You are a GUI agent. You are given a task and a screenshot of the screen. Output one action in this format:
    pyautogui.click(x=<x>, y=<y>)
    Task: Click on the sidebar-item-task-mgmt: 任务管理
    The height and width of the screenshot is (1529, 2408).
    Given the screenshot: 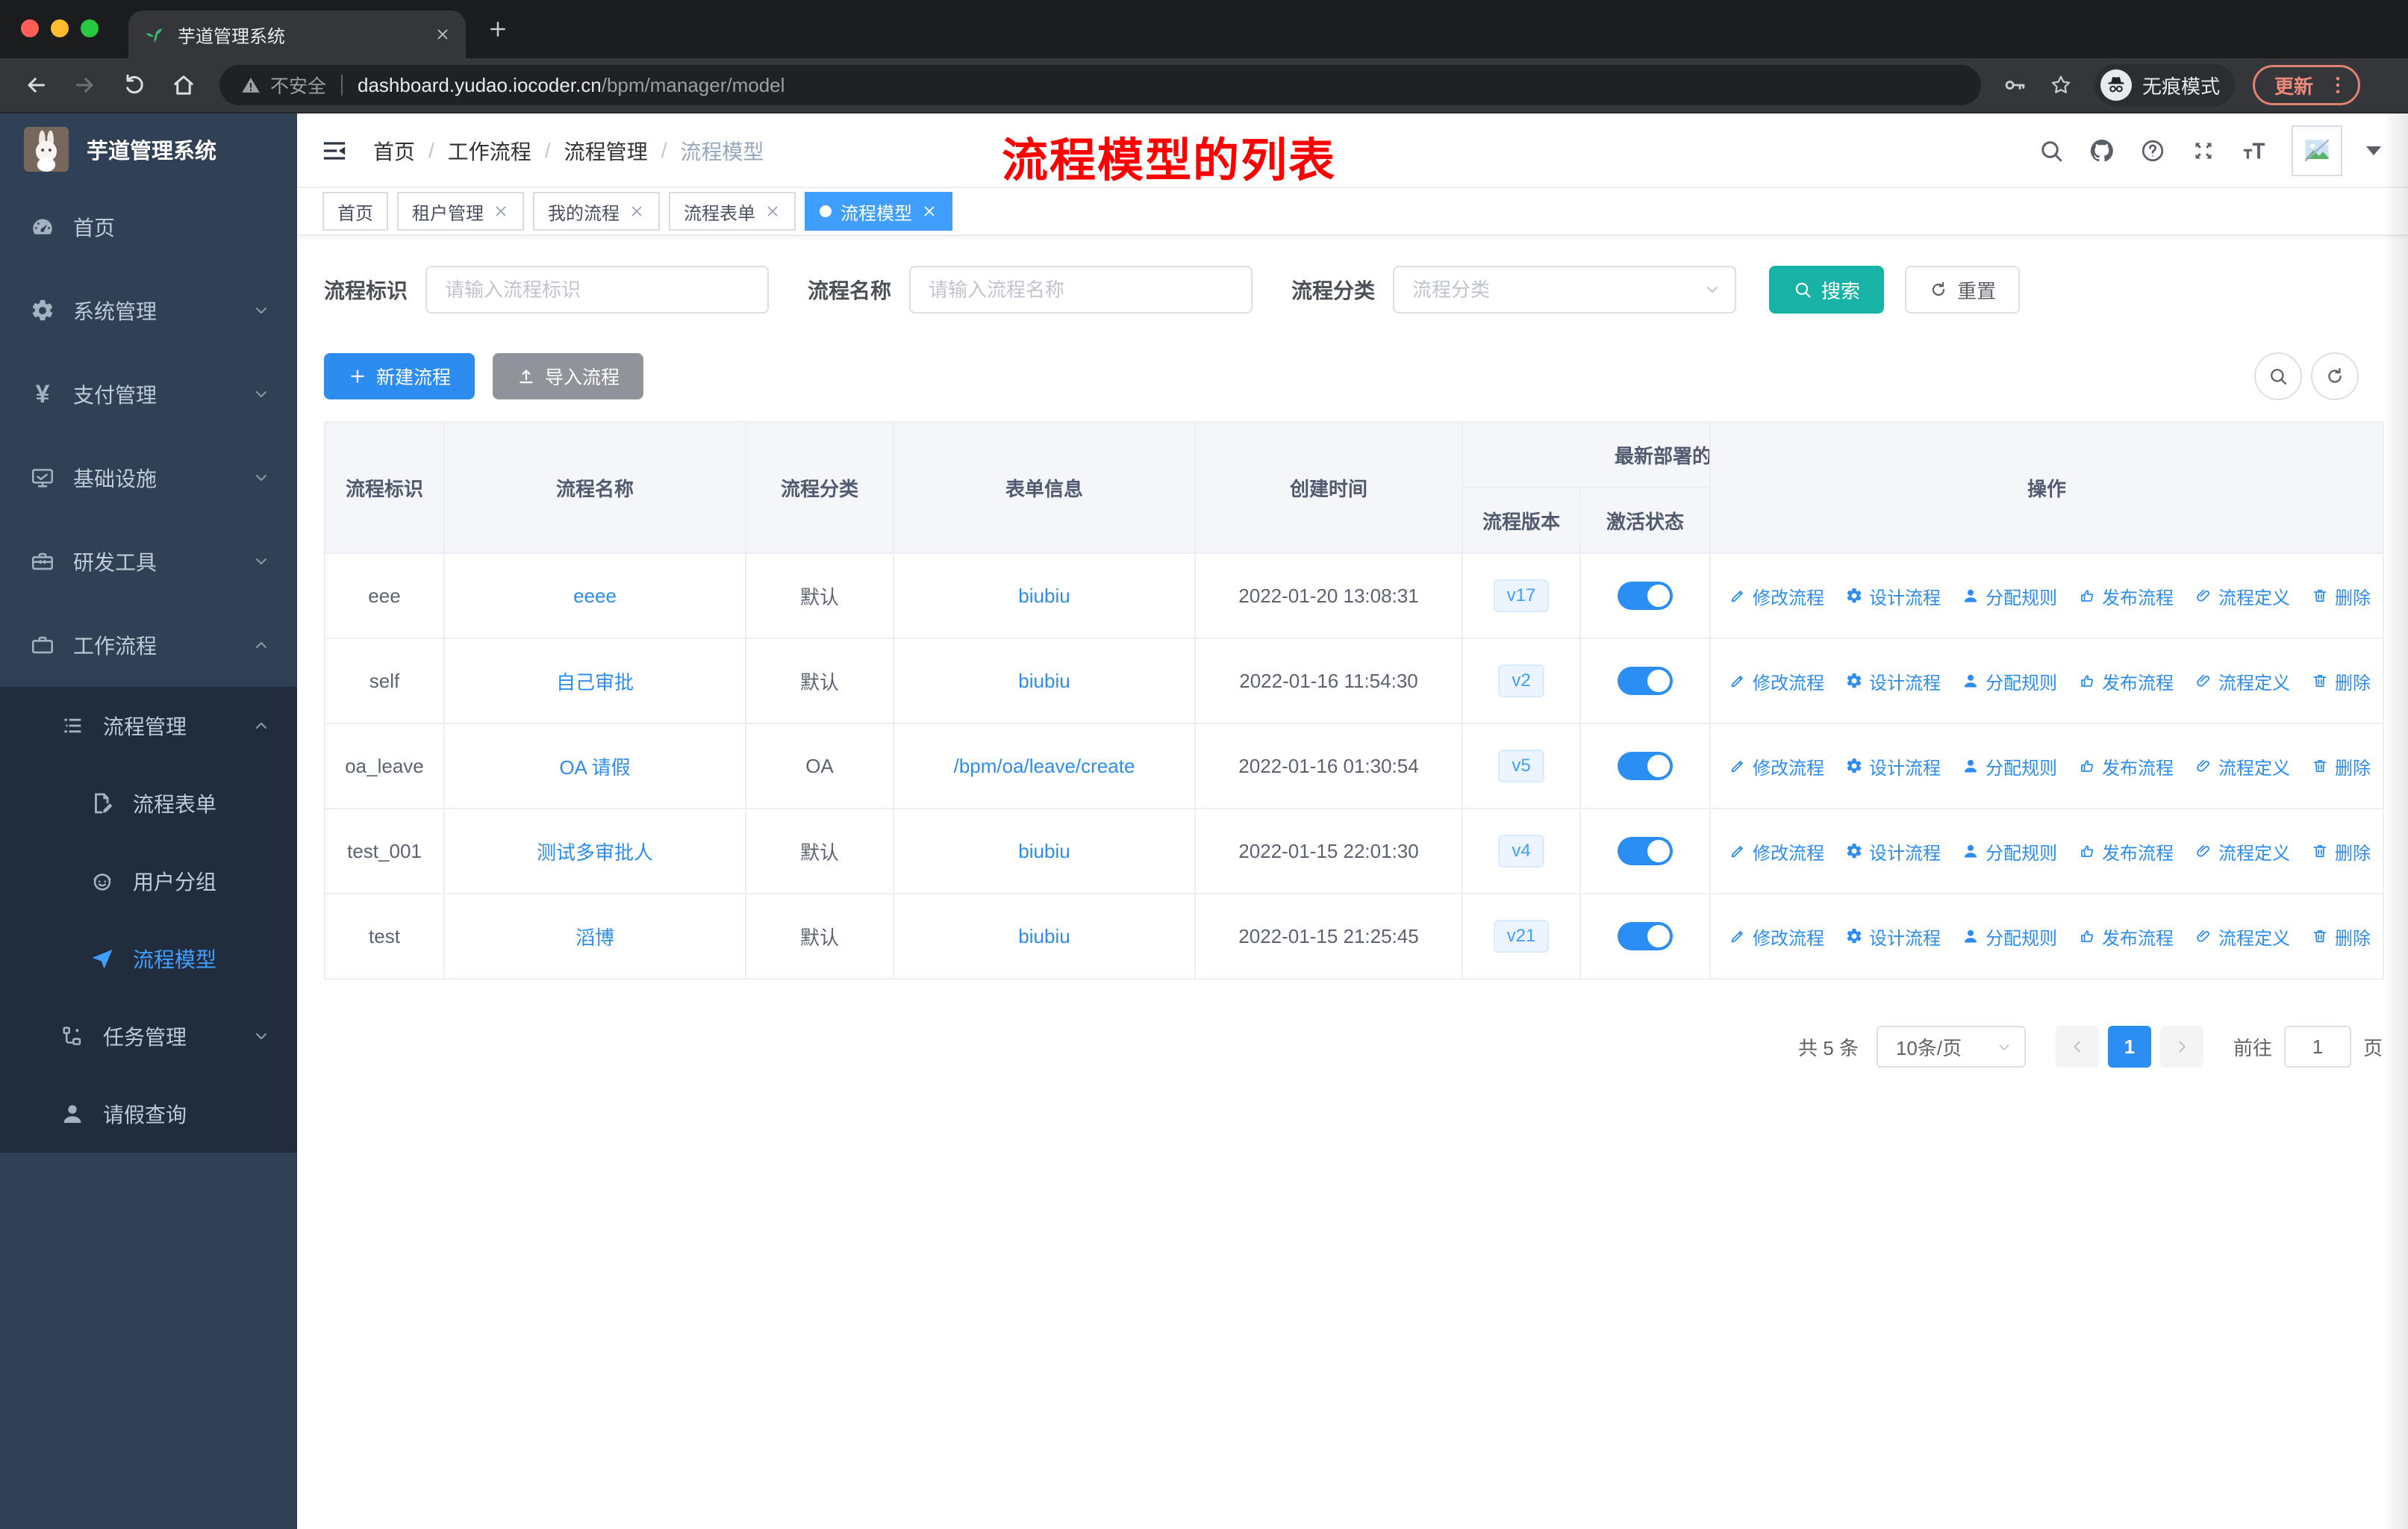 What is the action you would take?
    pyautogui.click(x=148, y=1036)
    